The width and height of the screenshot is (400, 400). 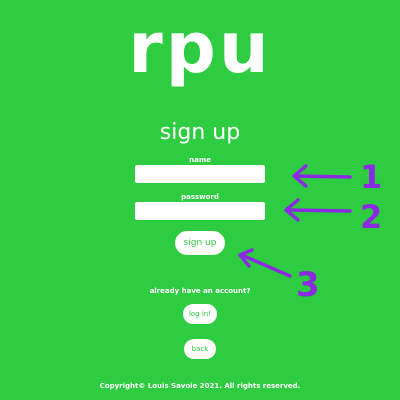 What do you see at coordinates (200, 291) in the screenshot?
I see `already-have-account-text: already have an account?` at bounding box center [200, 291].